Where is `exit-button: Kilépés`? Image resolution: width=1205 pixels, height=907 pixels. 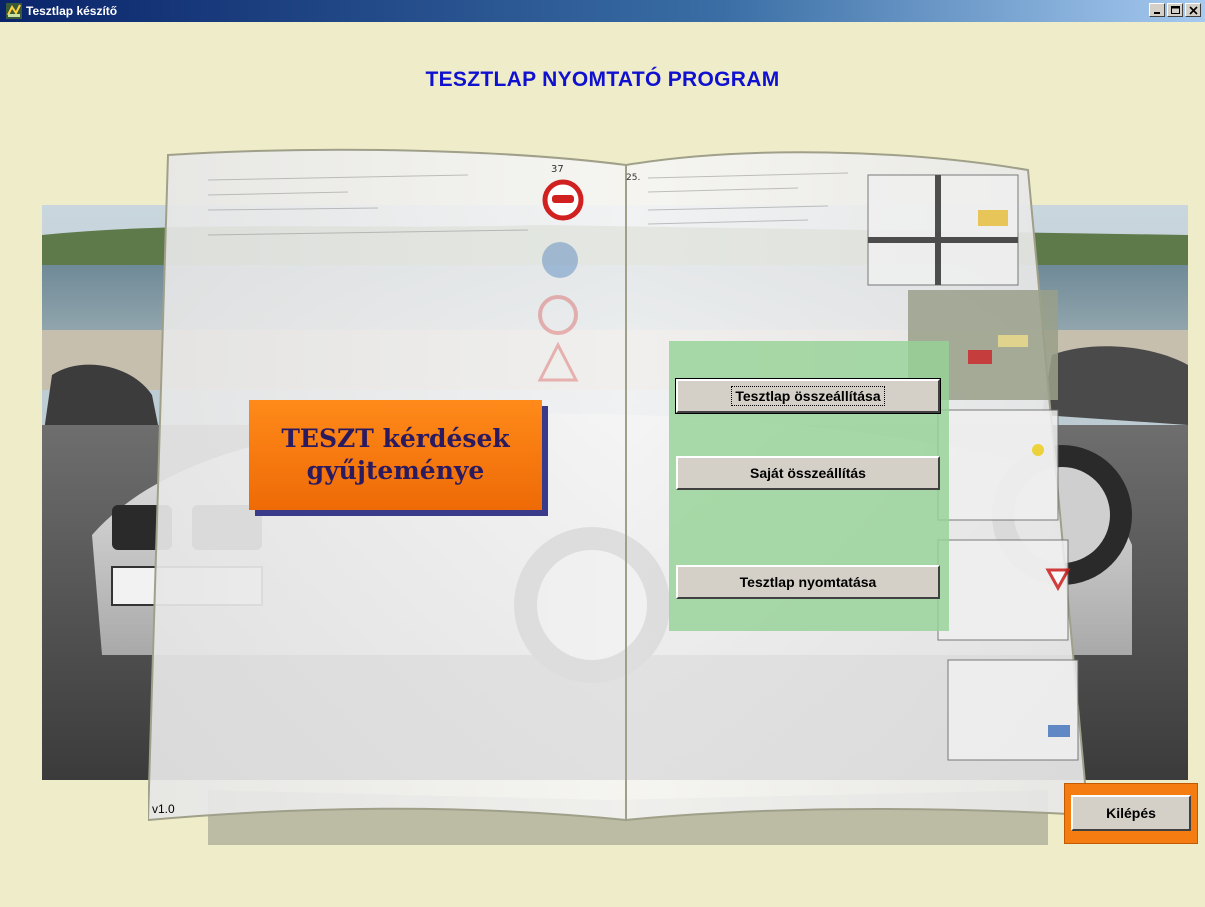 exit-button: Kilépés is located at coordinates (1131, 813).